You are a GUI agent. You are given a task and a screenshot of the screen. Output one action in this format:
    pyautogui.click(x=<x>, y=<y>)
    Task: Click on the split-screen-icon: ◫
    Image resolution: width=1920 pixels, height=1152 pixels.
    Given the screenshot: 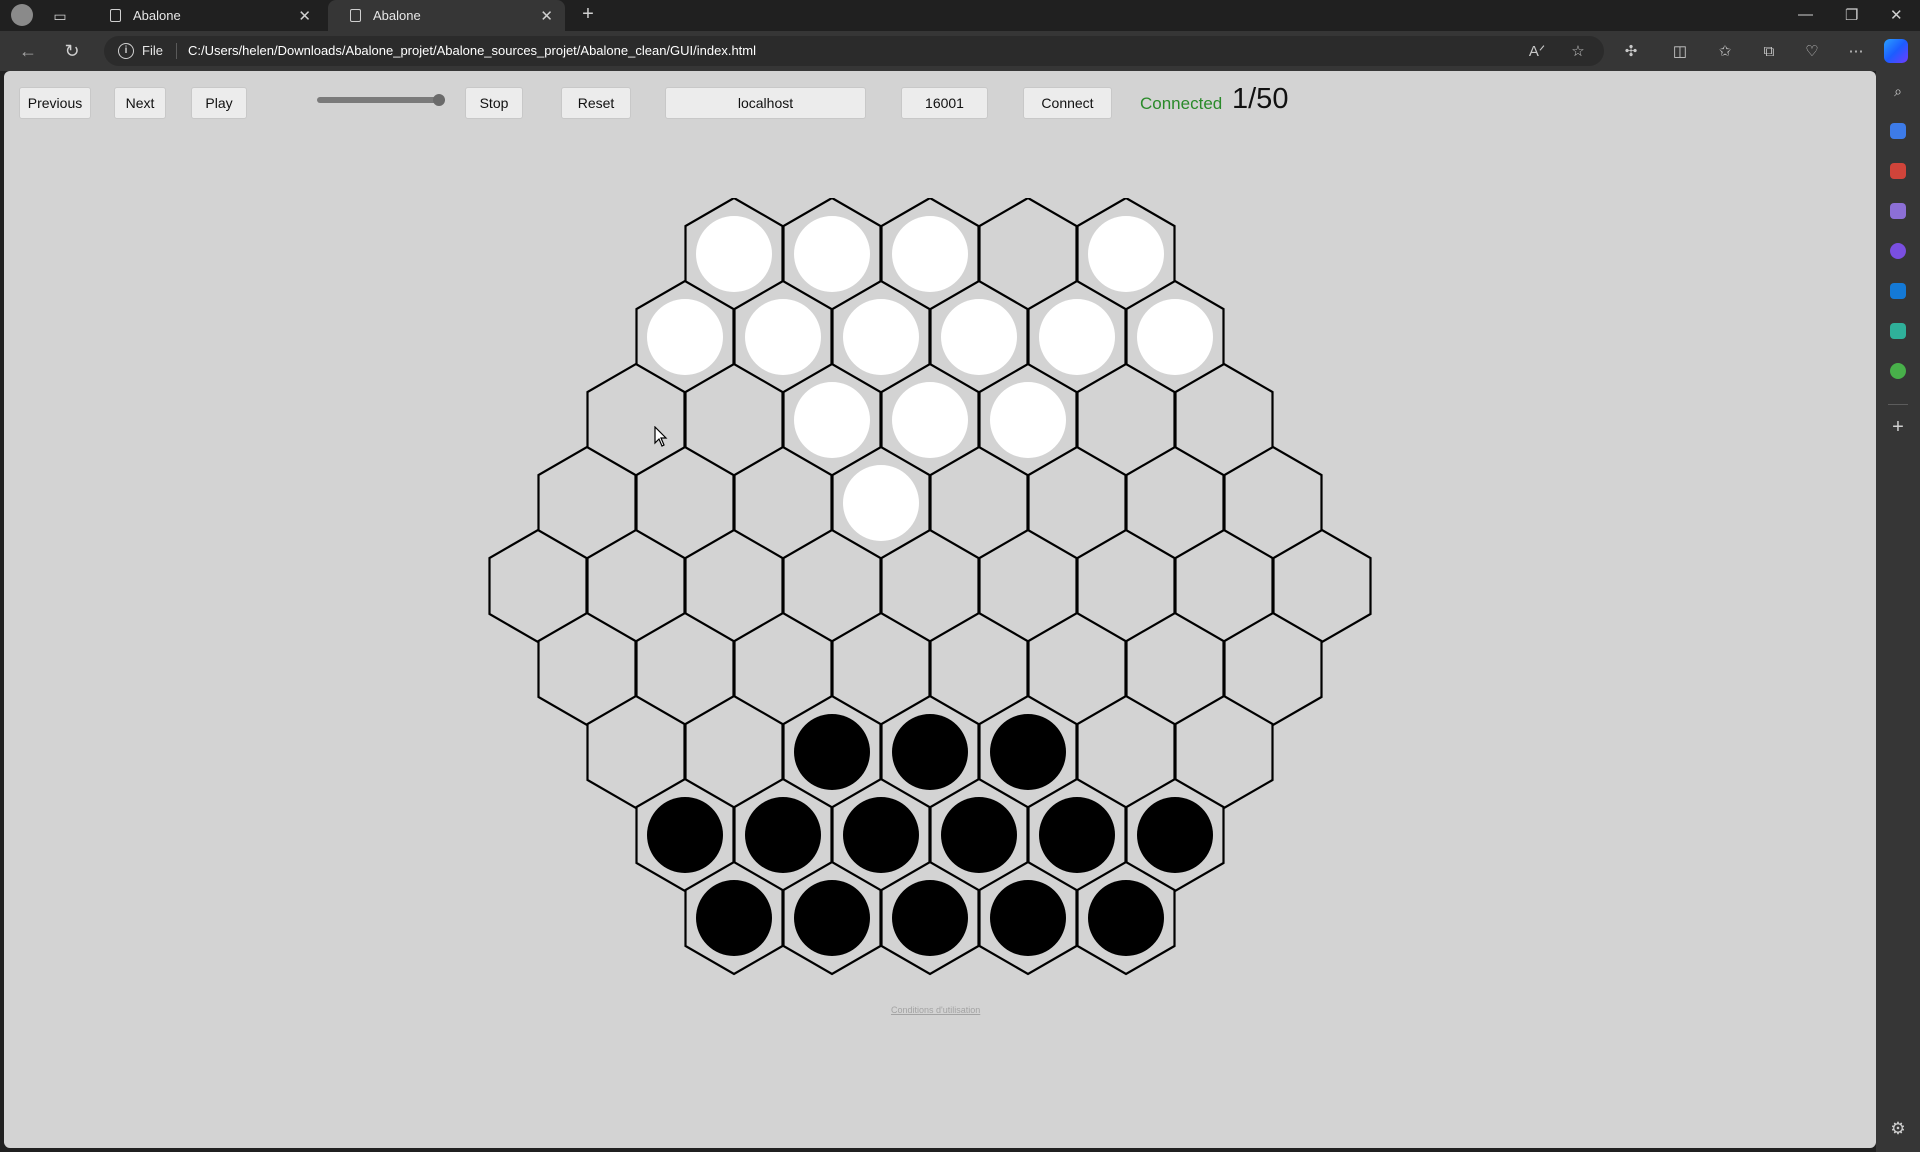 What is the action you would take?
    pyautogui.click(x=1680, y=51)
    